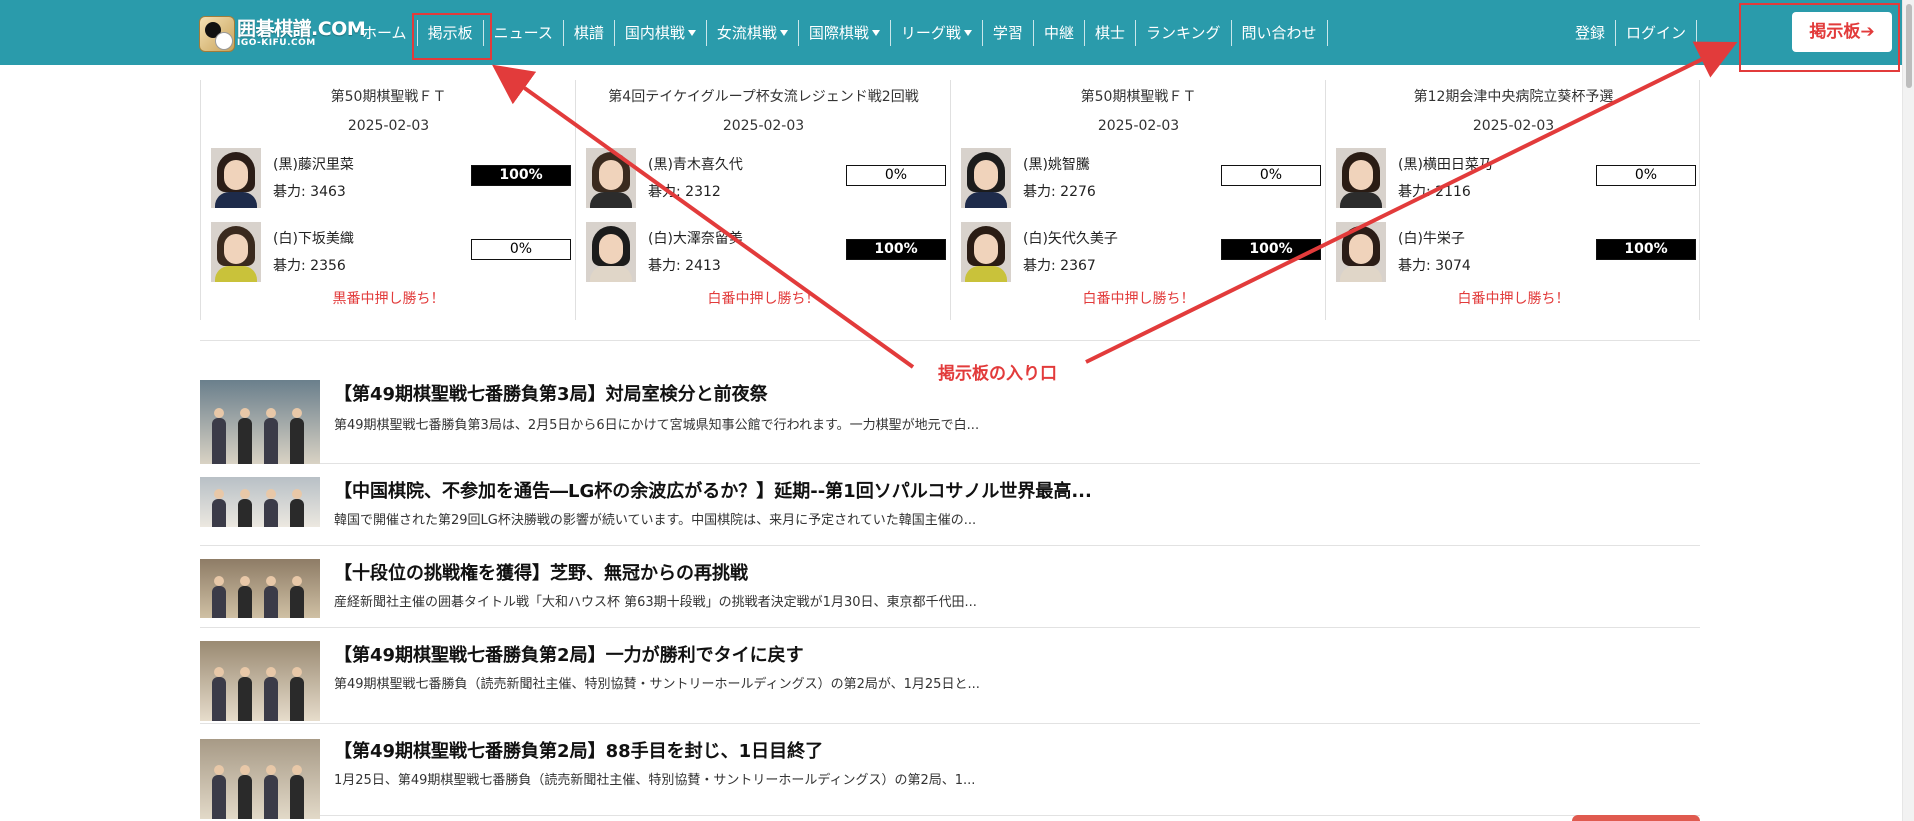 Image resolution: width=1914 pixels, height=821 pixels. Describe the element at coordinates (309, 192) in the screenshot. I see `player-rating: 碁力: 3463` at that location.